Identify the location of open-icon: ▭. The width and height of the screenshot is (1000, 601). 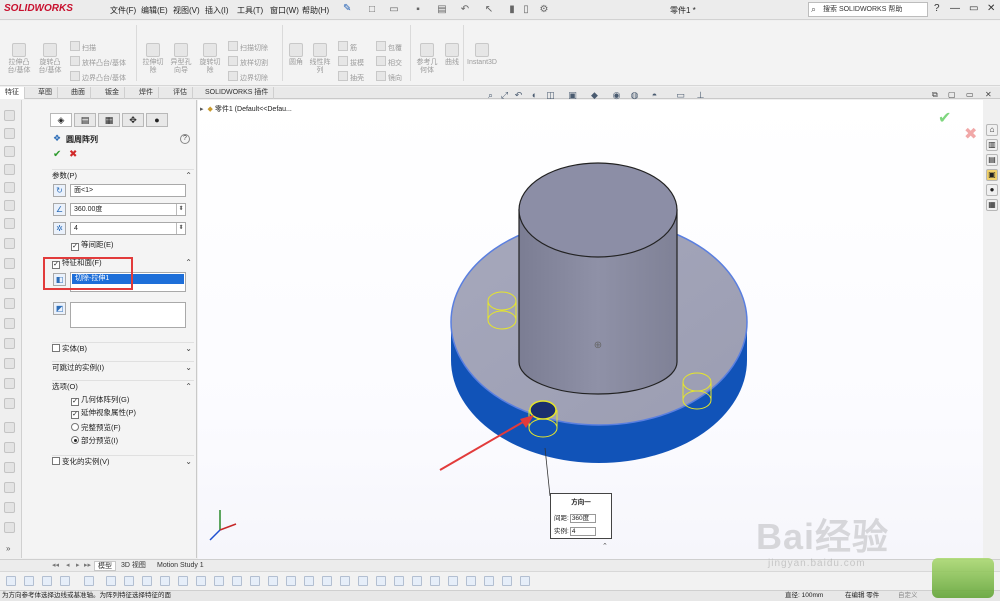
(394, 10).